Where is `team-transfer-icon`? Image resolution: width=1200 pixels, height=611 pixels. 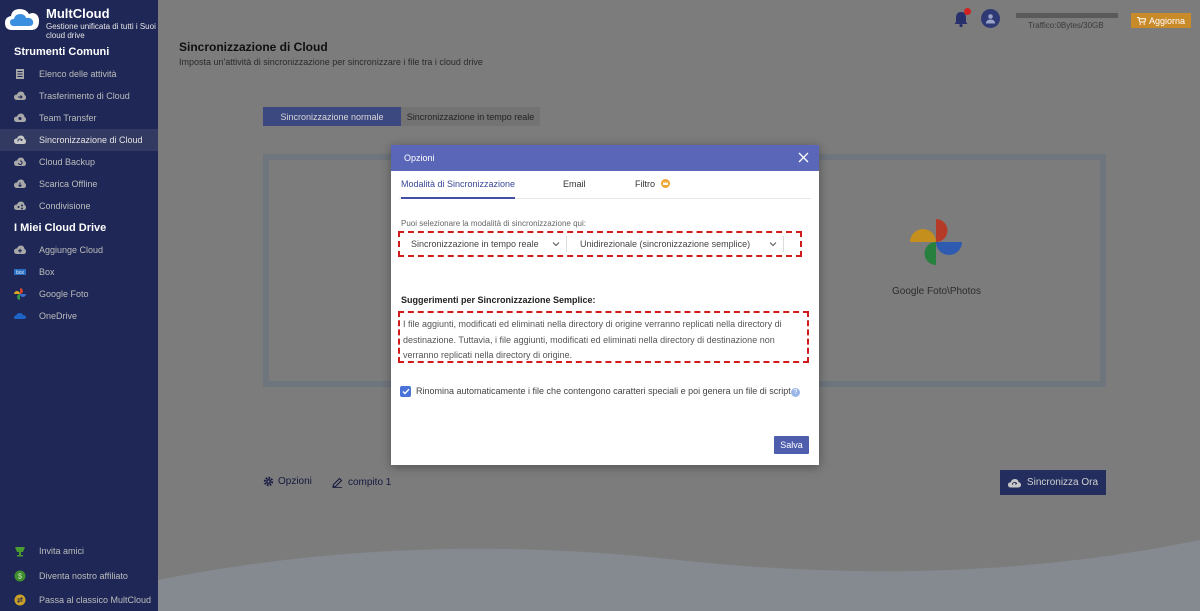 team-transfer-icon is located at coordinates (20, 118).